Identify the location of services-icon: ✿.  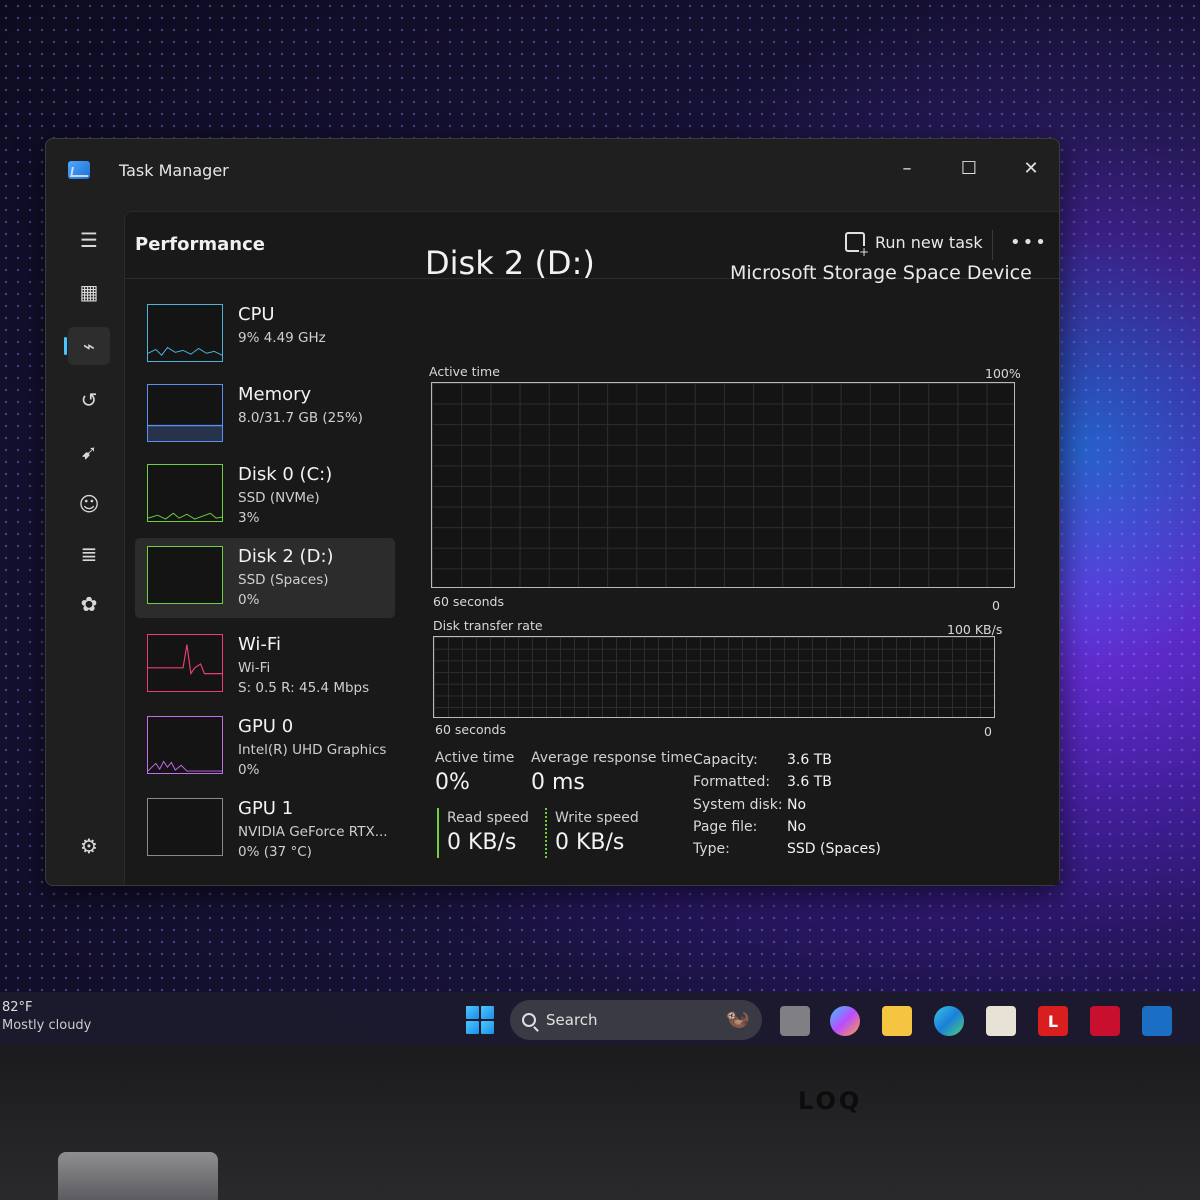
(89, 604).